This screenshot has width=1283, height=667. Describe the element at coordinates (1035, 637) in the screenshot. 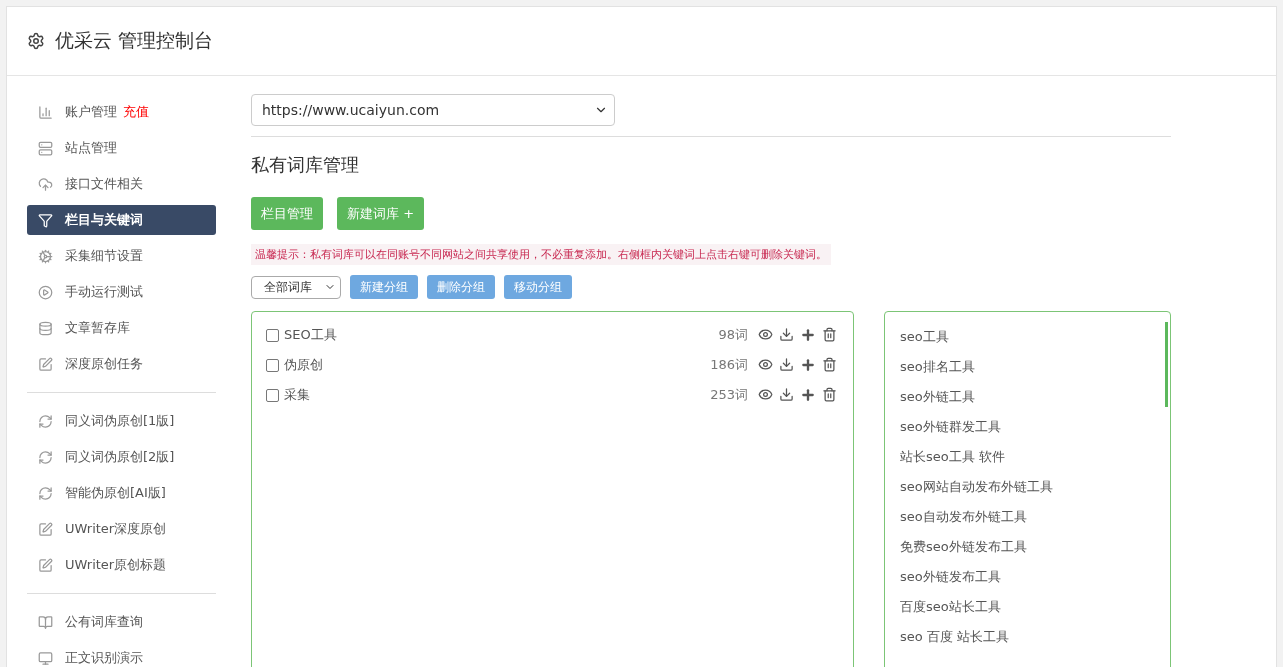

I see `keyword-item: seo 百度 站长工具` at that location.